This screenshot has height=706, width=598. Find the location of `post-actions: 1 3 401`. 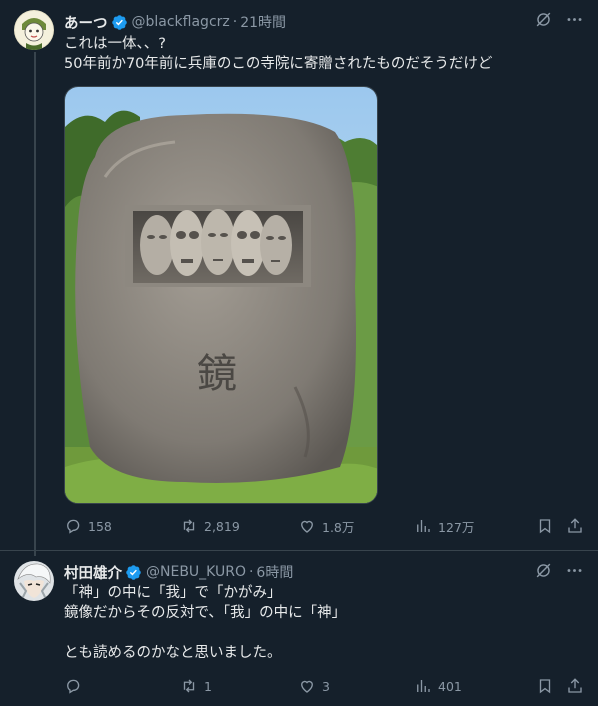

post-actions: 1 3 401 is located at coordinates (324, 686).